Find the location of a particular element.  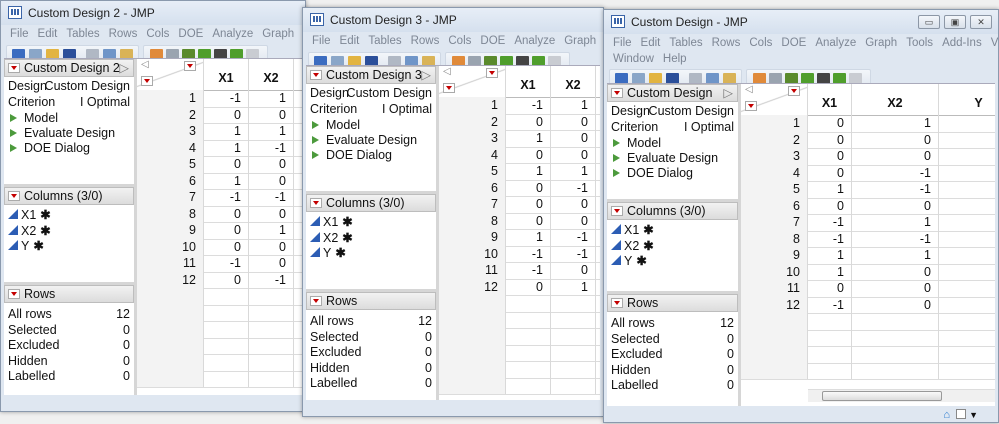

table-panel-header: Custom Design 2 ▷ is located at coordinates (69, 68).